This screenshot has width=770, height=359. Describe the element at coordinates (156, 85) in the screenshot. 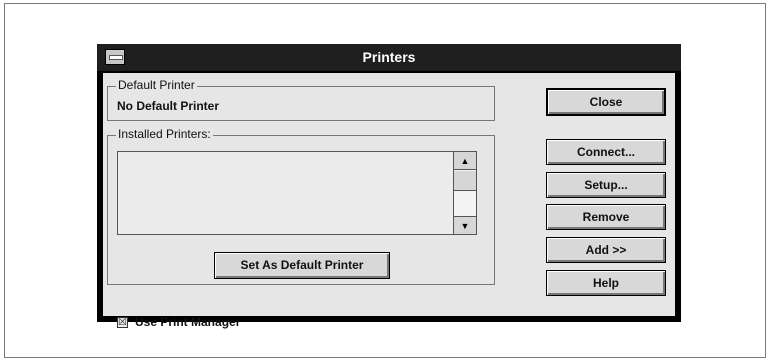

I see `default-printer-label: Default Printer` at that location.